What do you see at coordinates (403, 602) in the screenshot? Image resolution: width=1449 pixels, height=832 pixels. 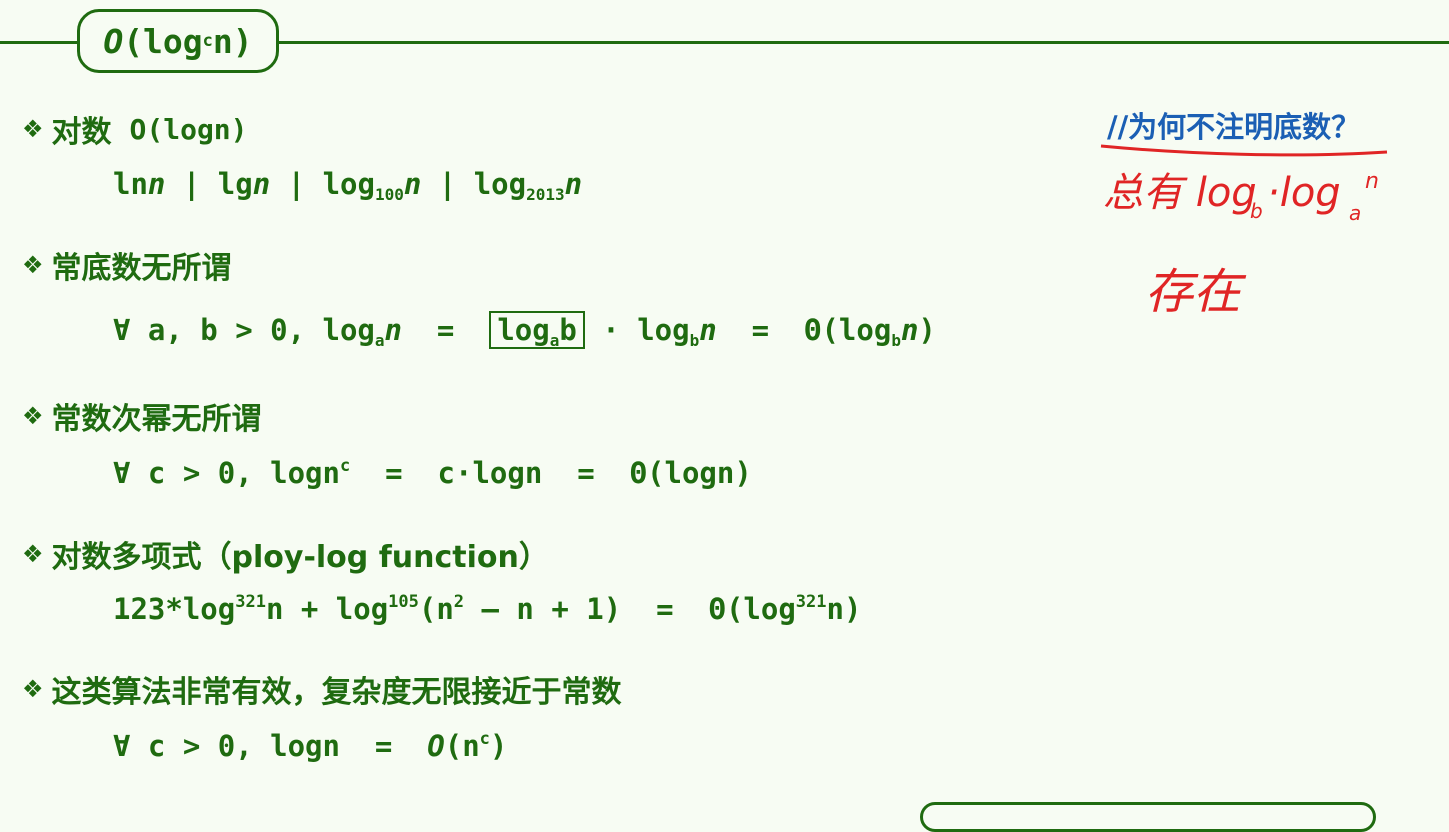 I see `exp-105: 105` at bounding box center [403, 602].